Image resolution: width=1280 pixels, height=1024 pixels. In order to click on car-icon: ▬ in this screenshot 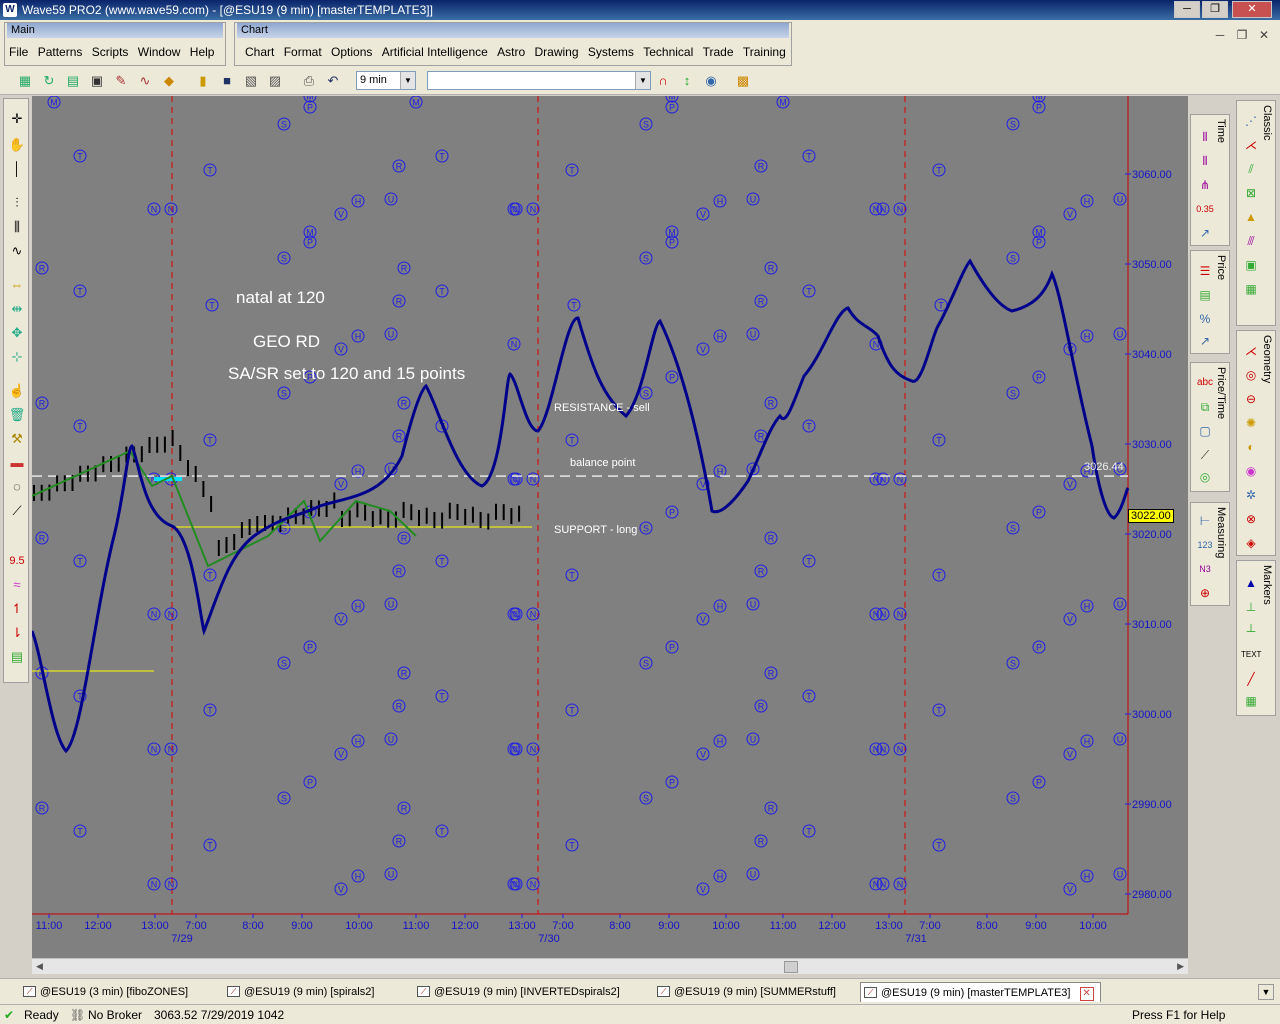, I will do `click(17, 463)`.